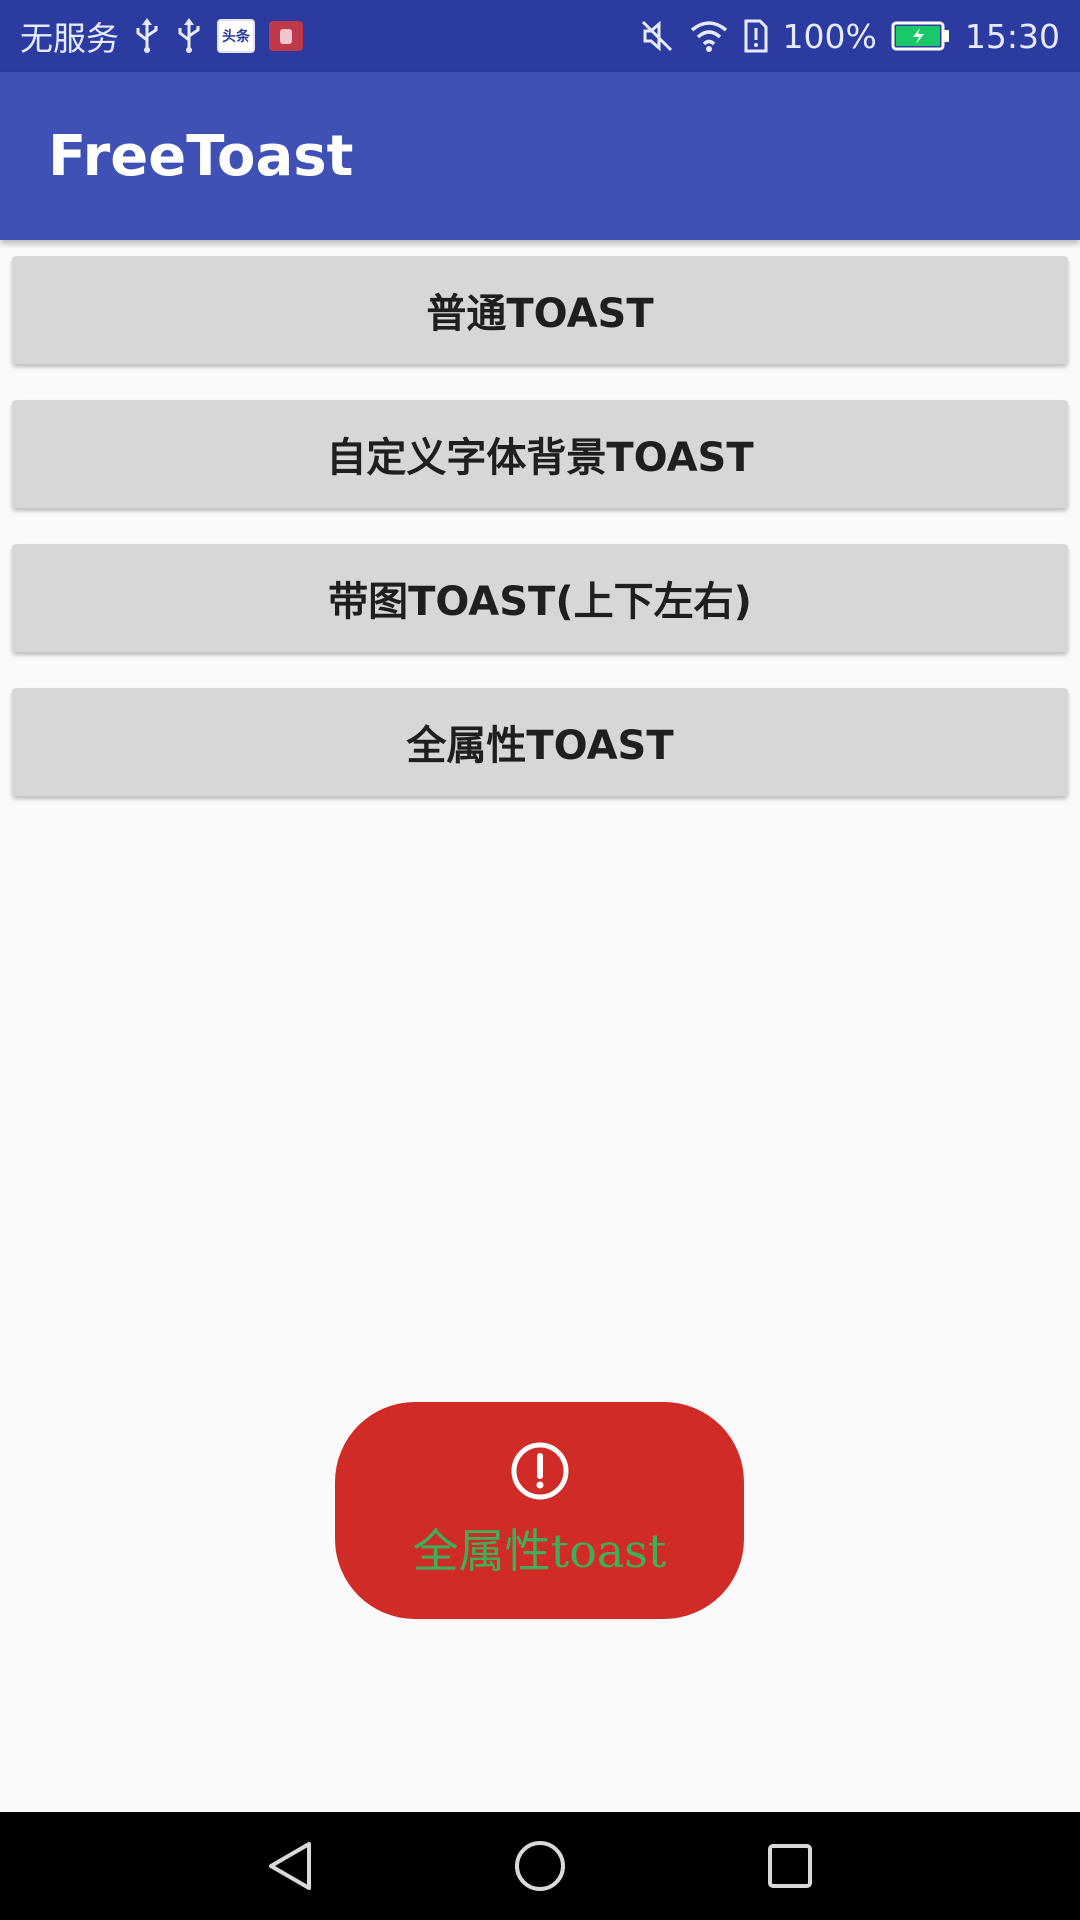 This screenshot has height=1920, width=1080. Describe the element at coordinates (539, 1550) in the screenshot. I see `toast-message: 全属性toast` at that location.